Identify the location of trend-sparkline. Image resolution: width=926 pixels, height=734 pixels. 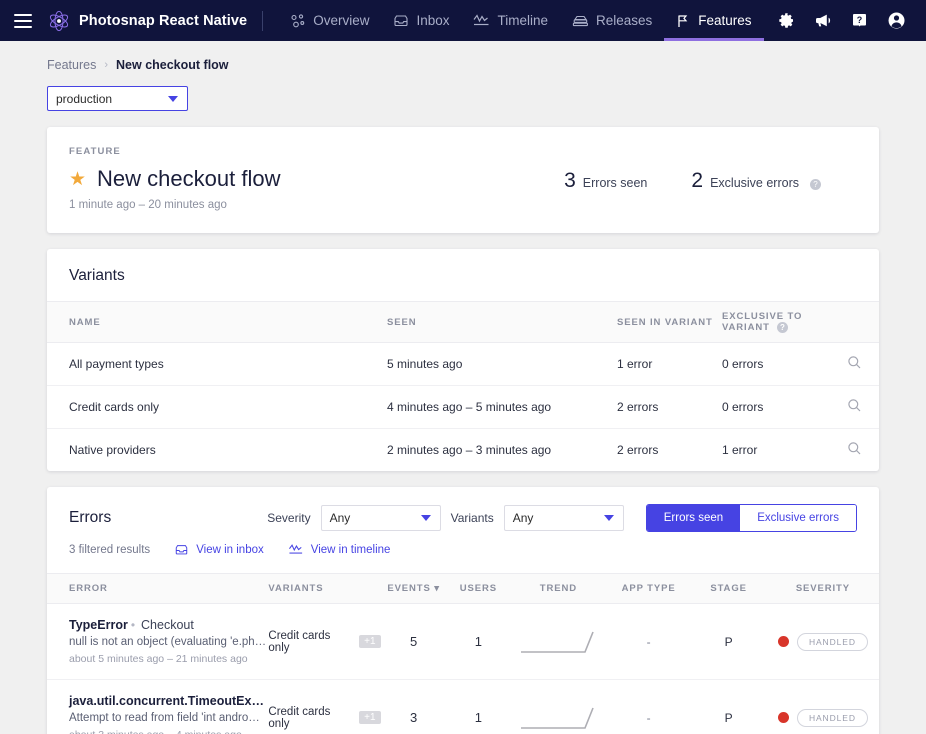
(558, 718).